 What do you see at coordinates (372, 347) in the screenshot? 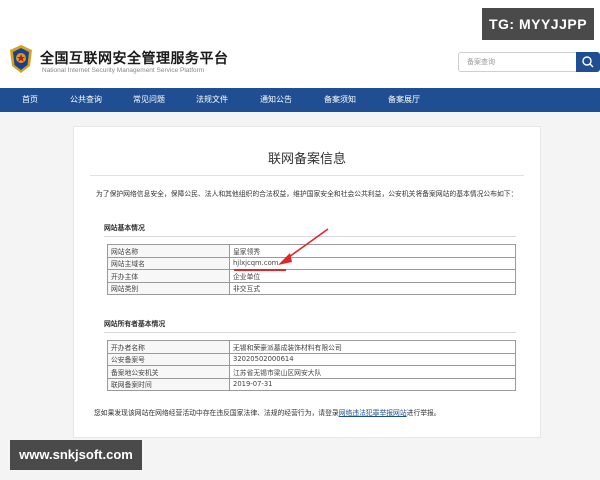
I see `row-value: 无锡和荣豪派墓成装饰材料有限公司` at bounding box center [372, 347].